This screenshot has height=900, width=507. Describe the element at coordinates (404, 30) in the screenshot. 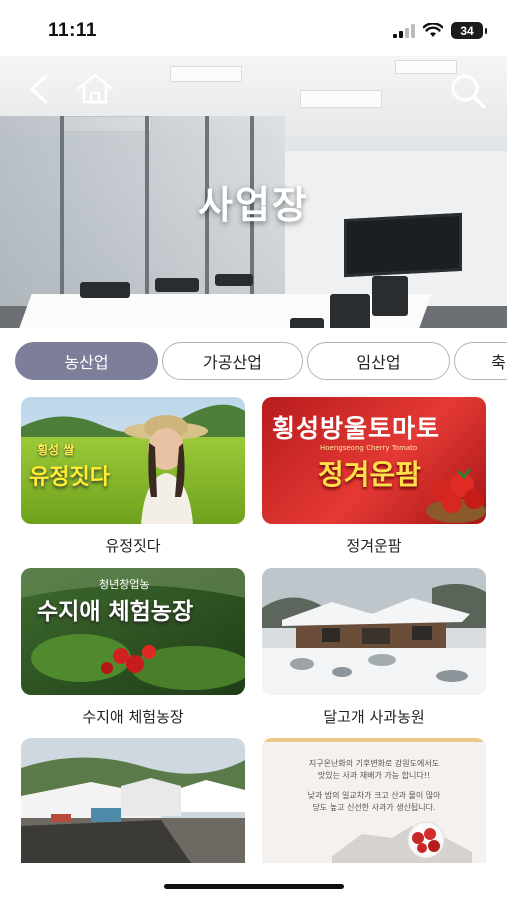

I see `cellular-signal-icon` at that location.